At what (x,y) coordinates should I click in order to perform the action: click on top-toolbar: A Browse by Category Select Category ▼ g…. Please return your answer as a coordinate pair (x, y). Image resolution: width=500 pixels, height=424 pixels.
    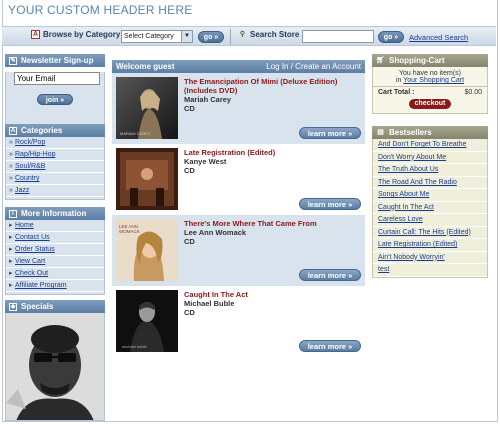
    Looking at the image, I should click on (249, 36).